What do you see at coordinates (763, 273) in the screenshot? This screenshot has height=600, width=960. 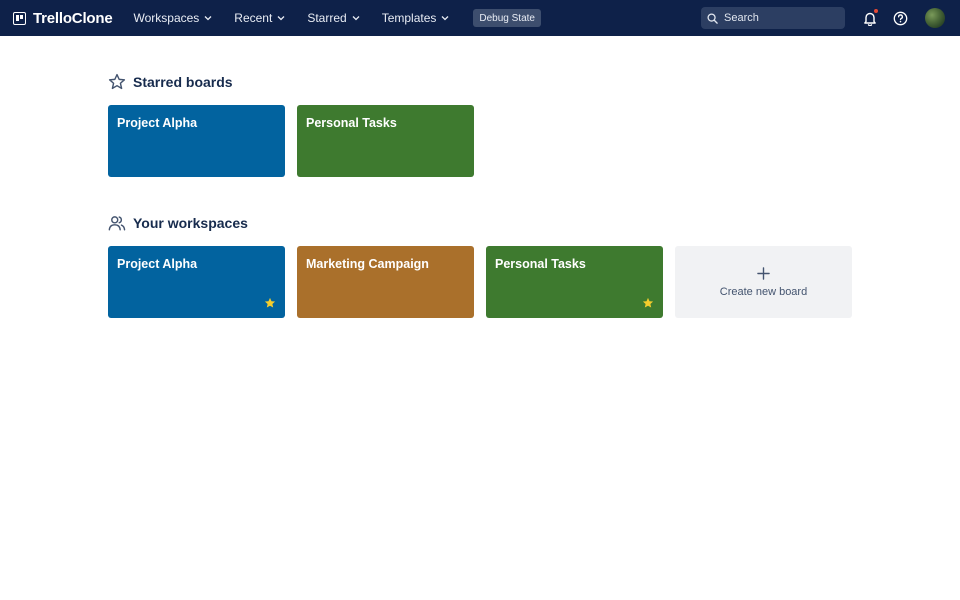 I see `plus-icon` at bounding box center [763, 273].